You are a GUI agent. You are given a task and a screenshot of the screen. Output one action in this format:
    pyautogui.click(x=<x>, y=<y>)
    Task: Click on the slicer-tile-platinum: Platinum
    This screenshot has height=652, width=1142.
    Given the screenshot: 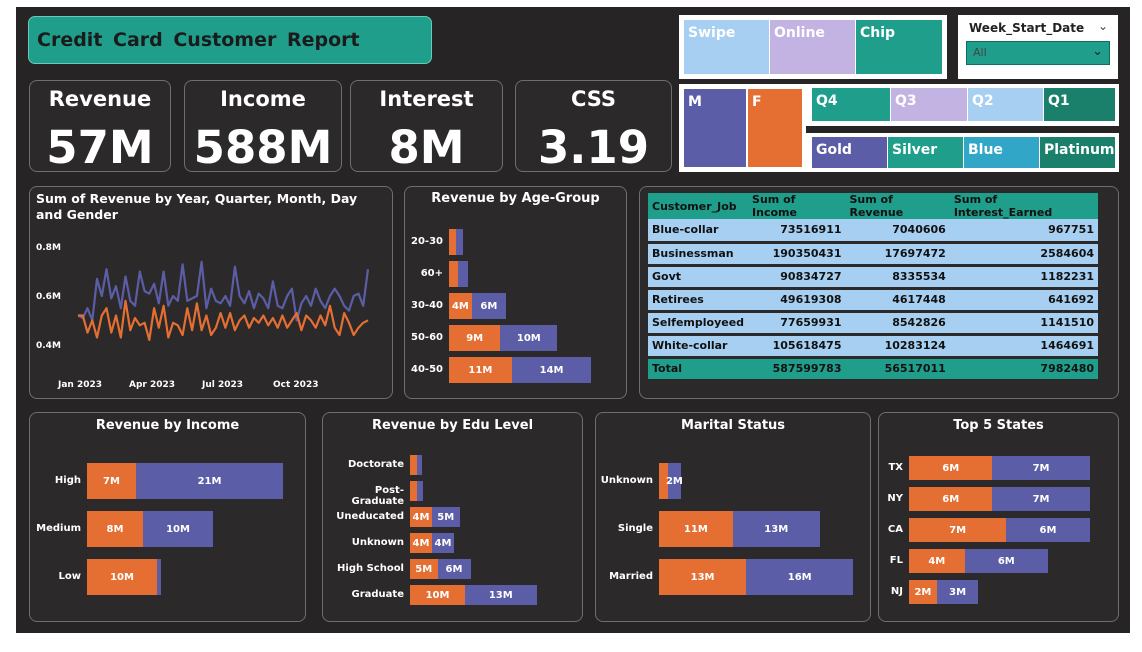 What is the action you would take?
    pyautogui.click(x=1077, y=152)
    